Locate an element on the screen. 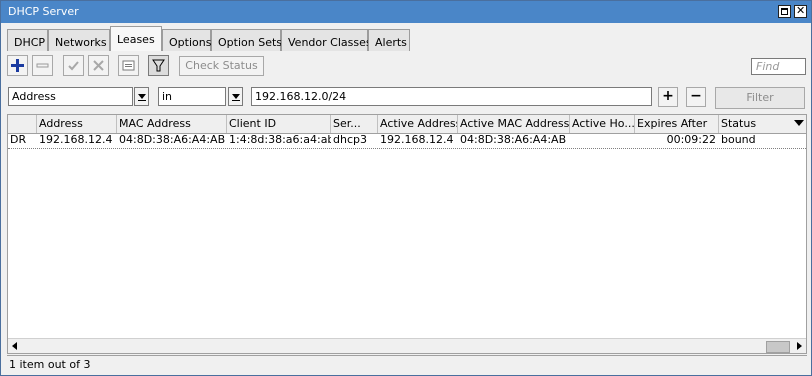  add-button is located at coordinates (17, 65).